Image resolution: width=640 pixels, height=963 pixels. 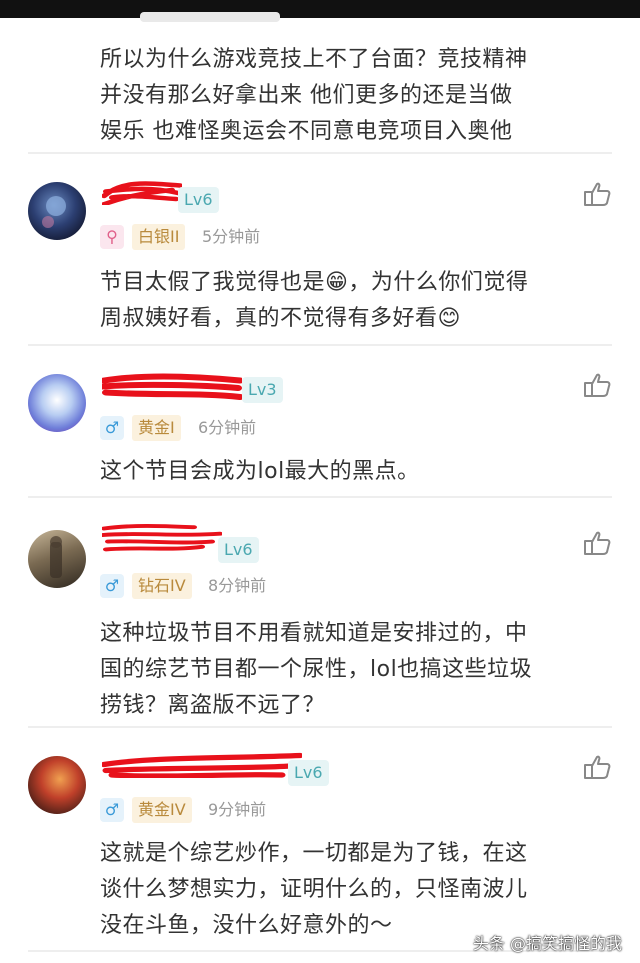 What do you see at coordinates (314, 59) in the screenshot?
I see `comment-line: 所以为什么游戏竞技上不了台面？竞技精神` at bounding box center [314, 59].